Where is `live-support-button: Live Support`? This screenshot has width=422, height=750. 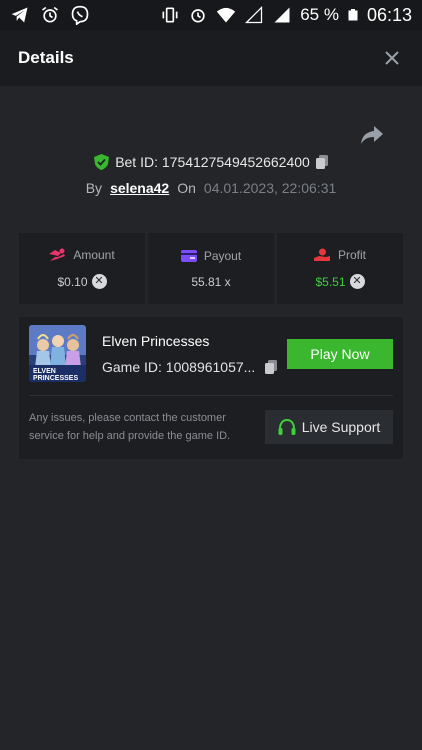 live-support-button: Live Support is located at coordinates (329, 427).